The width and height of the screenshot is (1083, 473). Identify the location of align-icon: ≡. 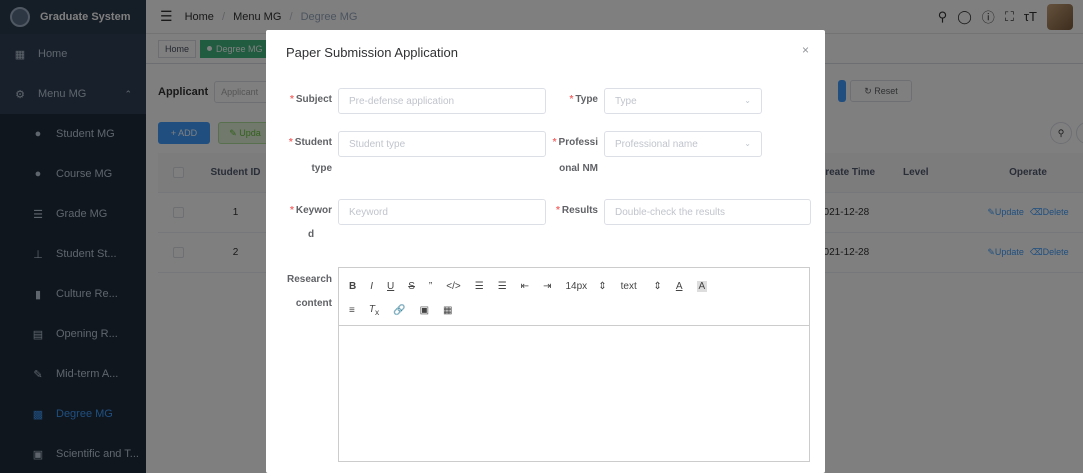
(352, 310).